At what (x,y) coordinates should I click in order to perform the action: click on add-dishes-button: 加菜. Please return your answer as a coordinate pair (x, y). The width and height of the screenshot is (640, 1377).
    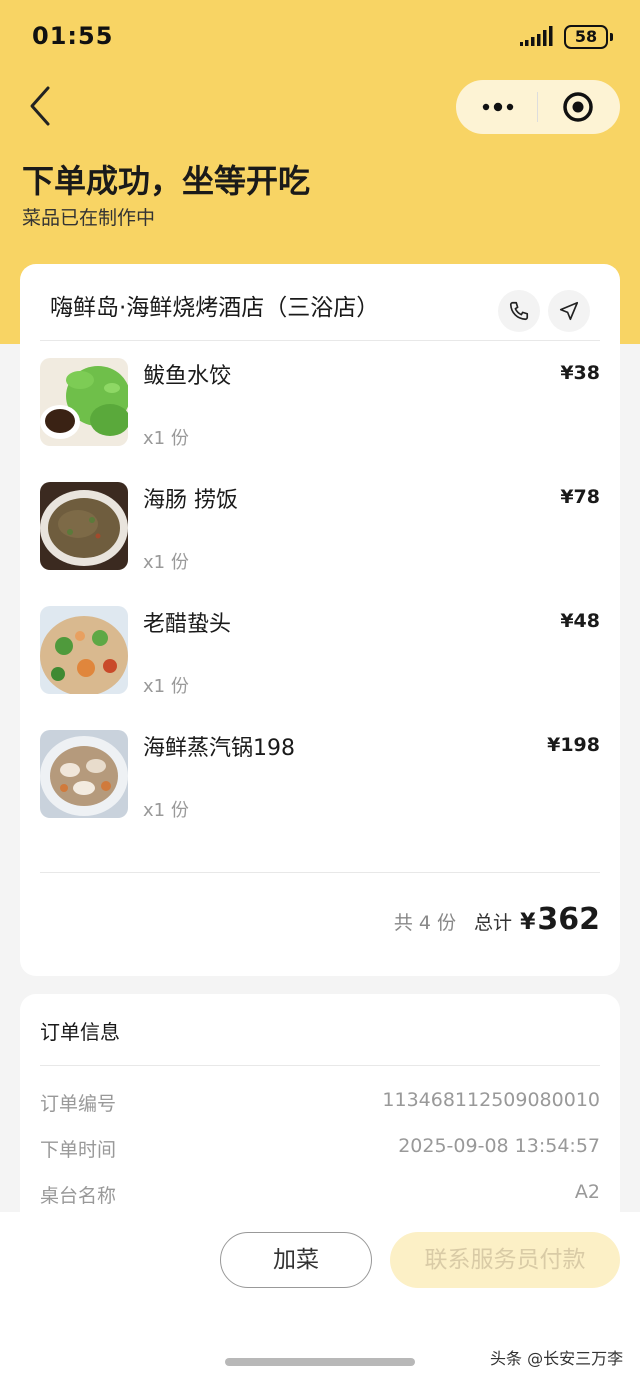
    Looking at the image, I should click on (296, 1260).